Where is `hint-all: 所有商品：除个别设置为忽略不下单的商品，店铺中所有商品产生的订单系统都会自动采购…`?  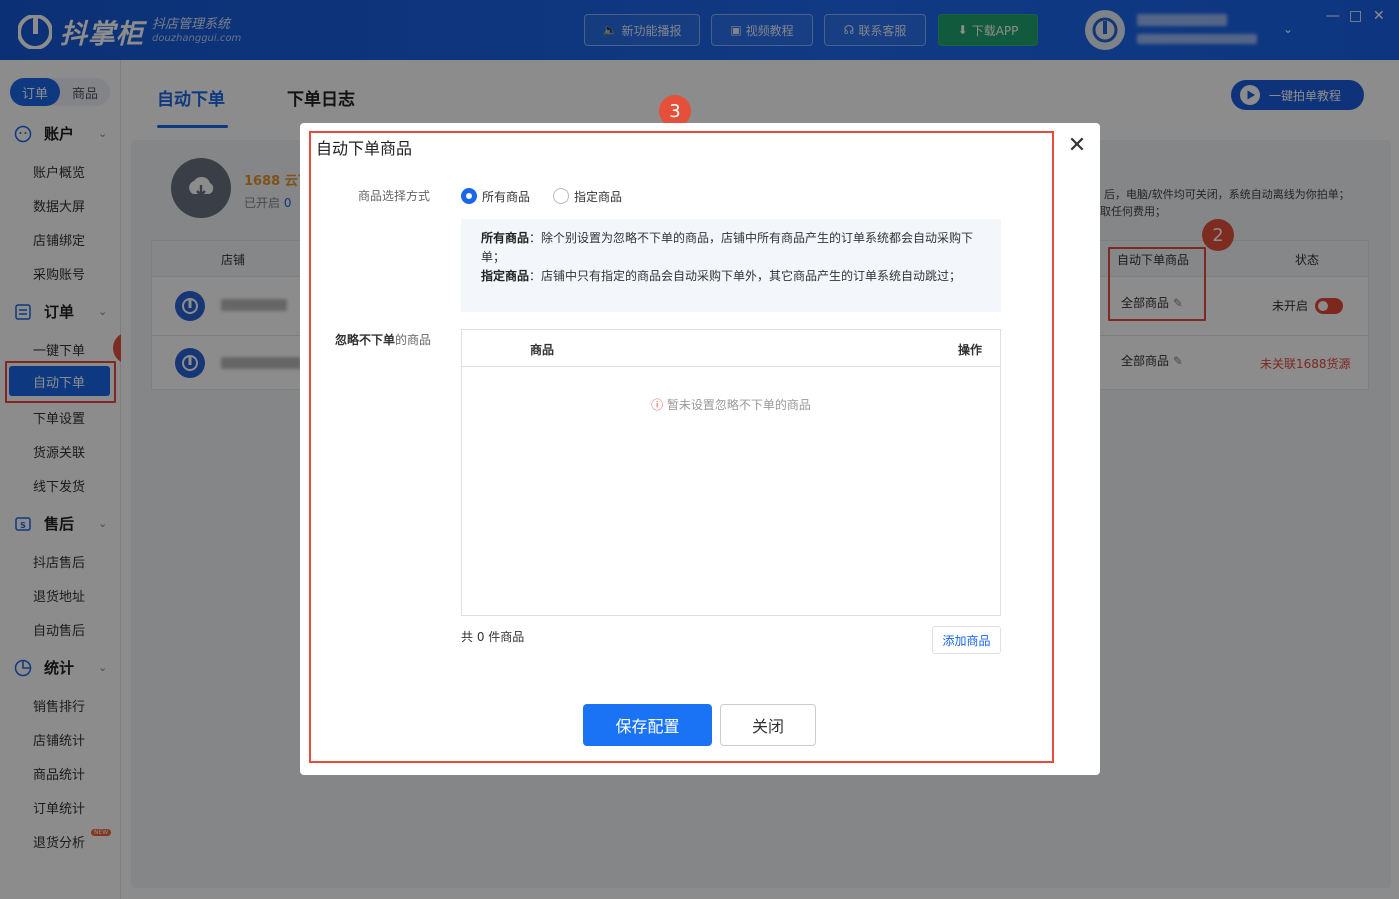
hint-all: 所有商品：除个别设置为忽略不下单的商品，店铺中所有商品产生的订单系统都会自动采购… is located at coordinates (731, 248).